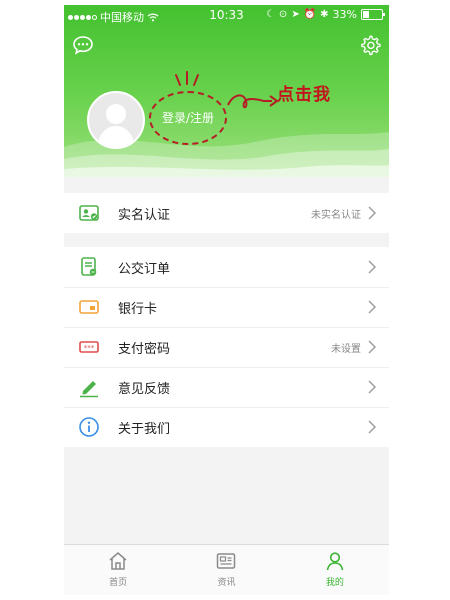  I want to click on click-me-annotation: 点击我, so click(304, 95).